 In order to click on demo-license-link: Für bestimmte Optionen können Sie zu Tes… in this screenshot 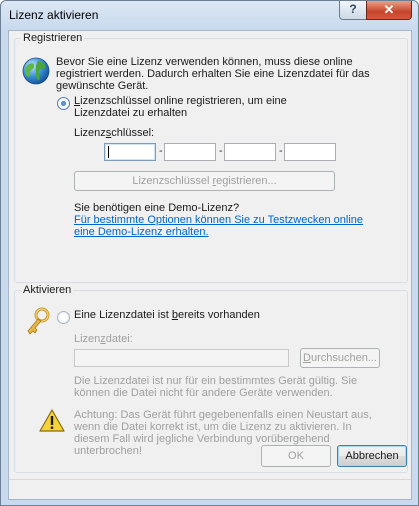, I will do `click(224, 226)`.